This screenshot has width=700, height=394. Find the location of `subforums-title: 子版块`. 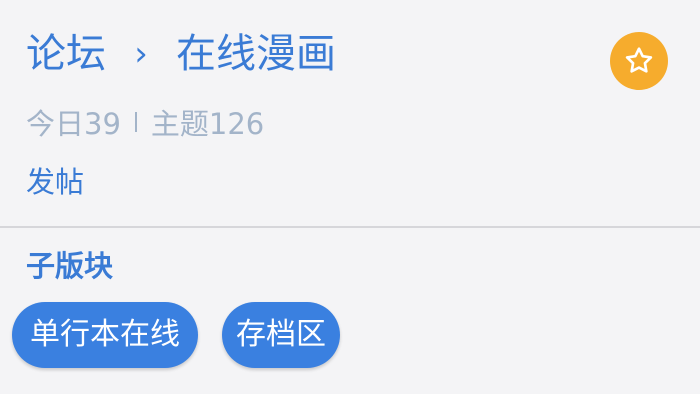

subforums-title: 子版块 is located at coordinates (70, 266).